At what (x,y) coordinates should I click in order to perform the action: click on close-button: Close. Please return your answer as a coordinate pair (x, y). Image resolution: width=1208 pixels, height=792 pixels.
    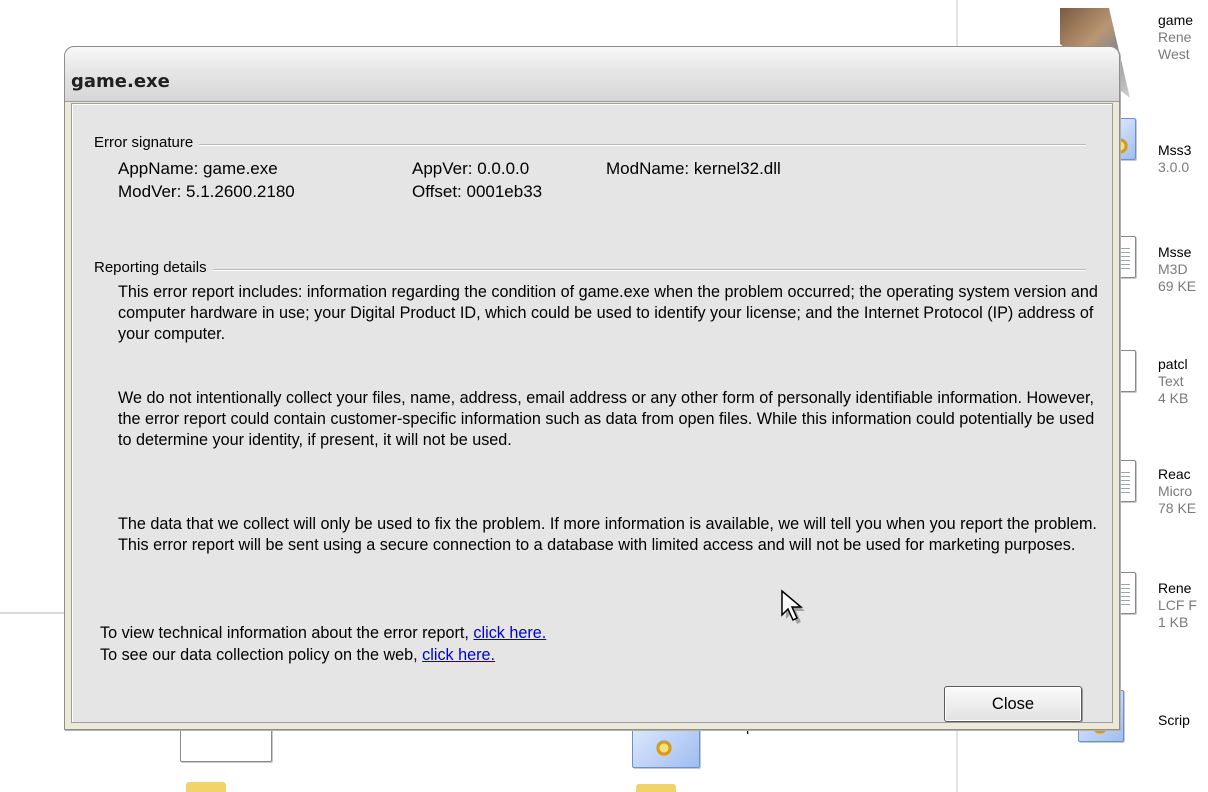
    Looking at the image, I should click on (1013, 704).